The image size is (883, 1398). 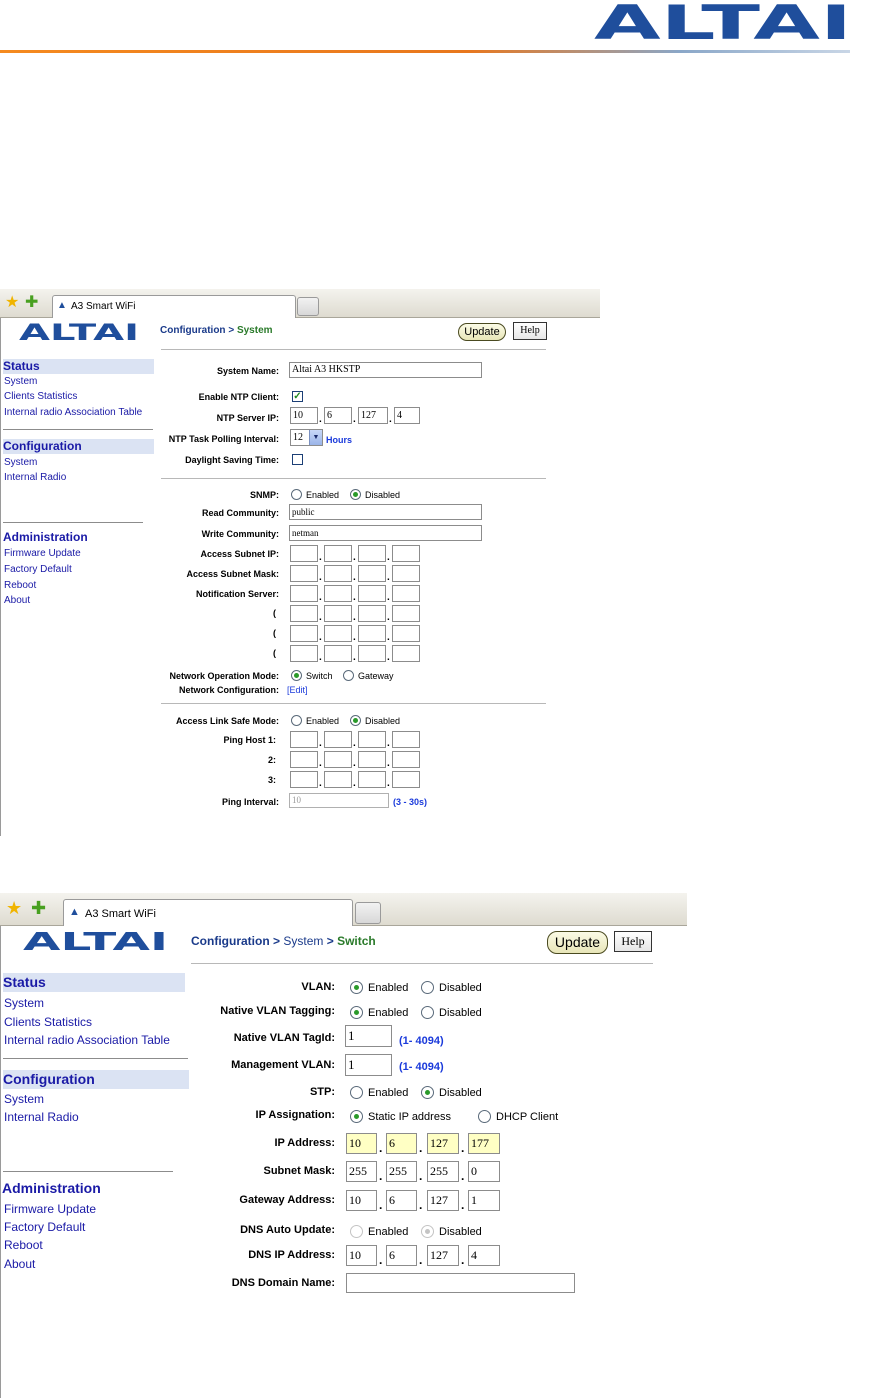 What do you see at coordinates (338, 415) in the screenshot?
I see `ntp-octet-2: 6` at bounding box center [338, 415].